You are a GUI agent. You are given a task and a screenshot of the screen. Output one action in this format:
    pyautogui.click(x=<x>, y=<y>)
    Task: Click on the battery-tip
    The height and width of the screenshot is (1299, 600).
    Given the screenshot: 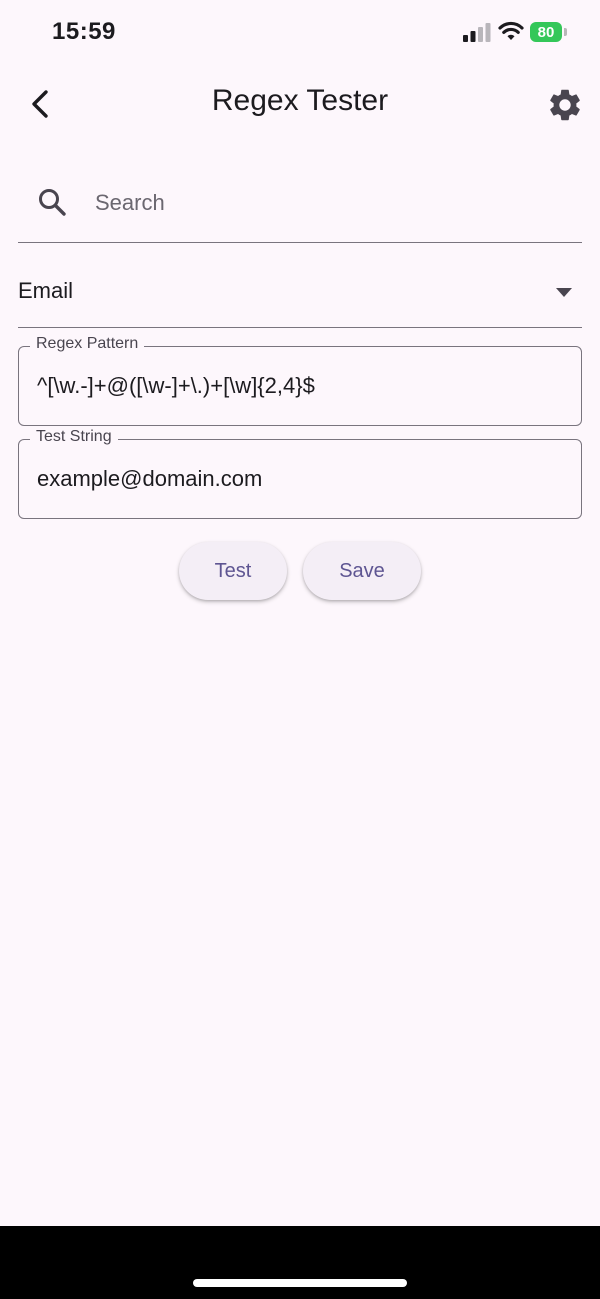 What is the action you would take?
    pyautogui.click(x=565, y=32)
    